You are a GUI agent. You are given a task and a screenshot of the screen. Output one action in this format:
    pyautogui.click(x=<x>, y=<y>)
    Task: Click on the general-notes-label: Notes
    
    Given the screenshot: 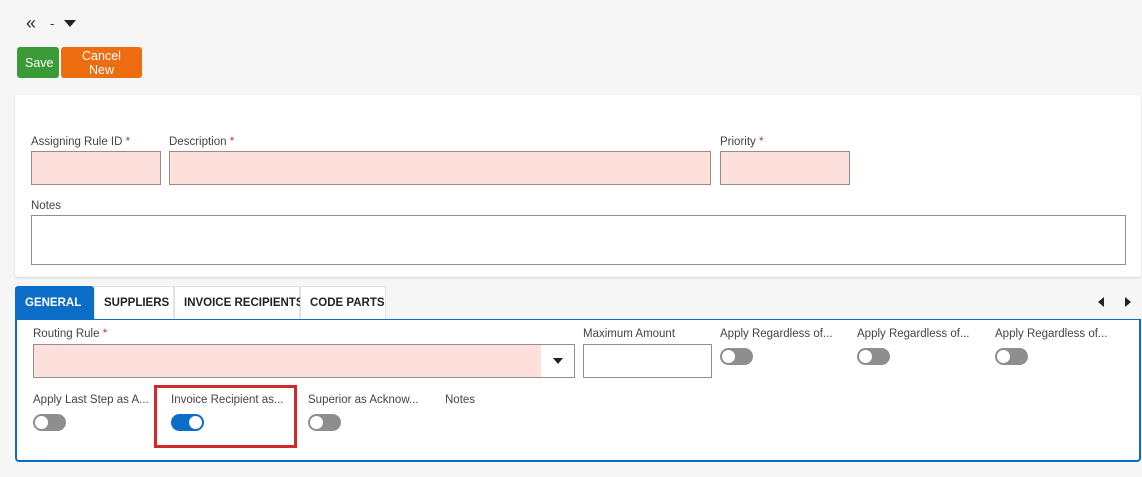 What is the action you would take?
    pyautogui.click(x=460, y=400)
    